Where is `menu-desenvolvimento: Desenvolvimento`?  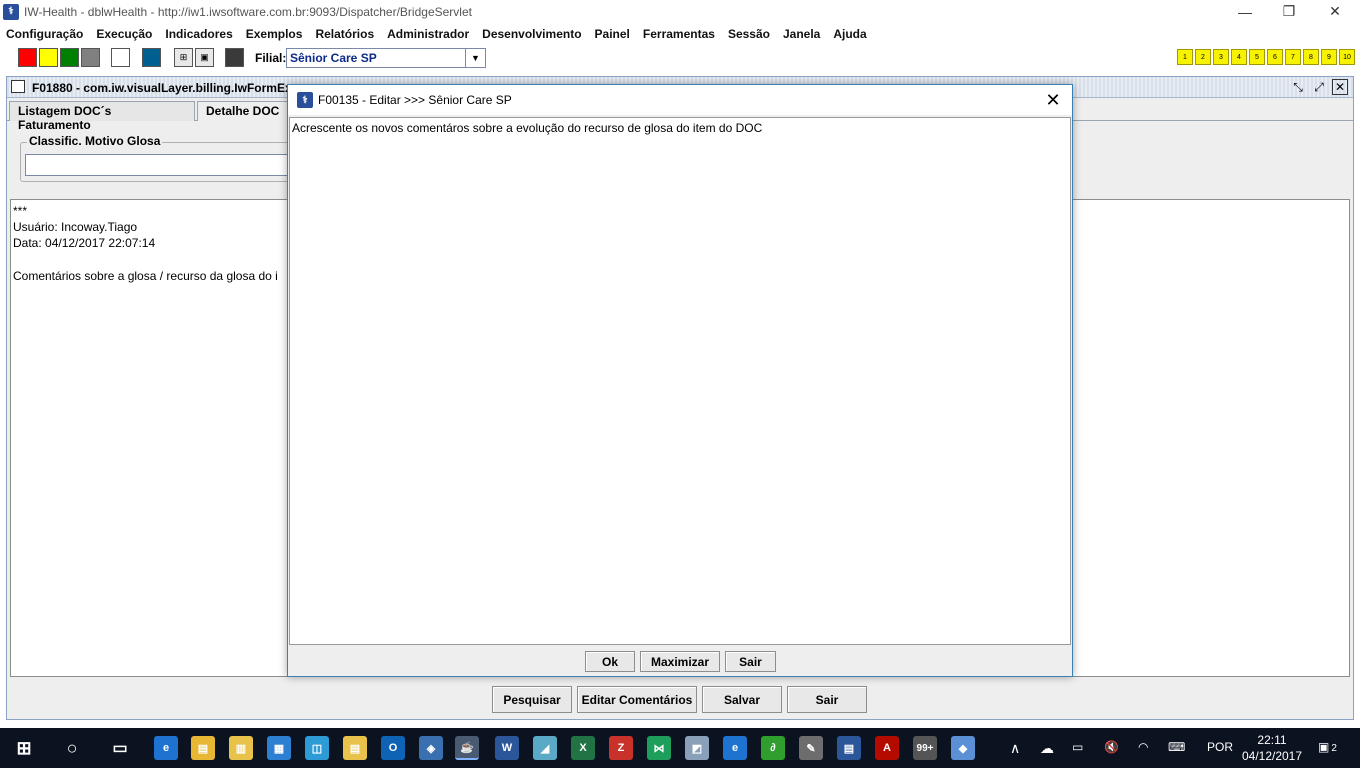
menu-desenvolvimento: Desenvolvimento is located at coordinates (531, 34).